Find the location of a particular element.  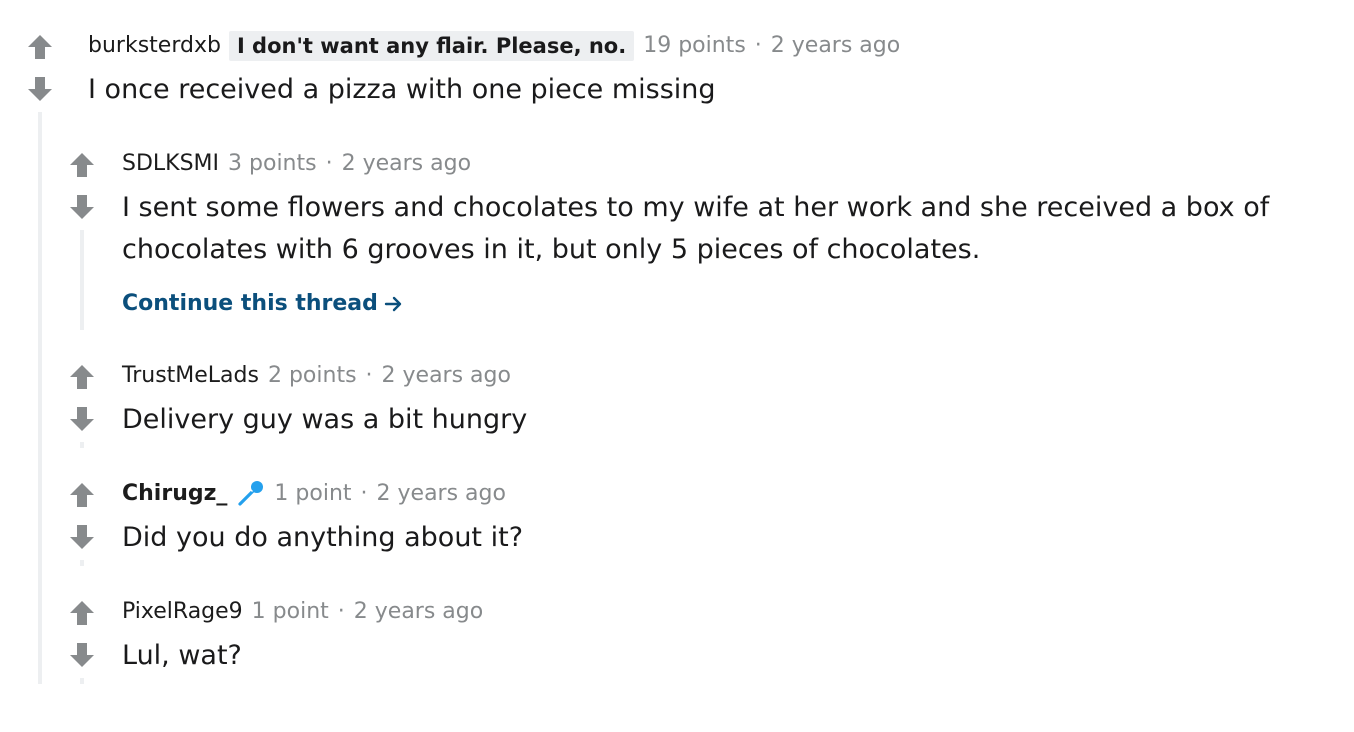

comment-author: Chirugz_ is located at coordinates (174, 494).